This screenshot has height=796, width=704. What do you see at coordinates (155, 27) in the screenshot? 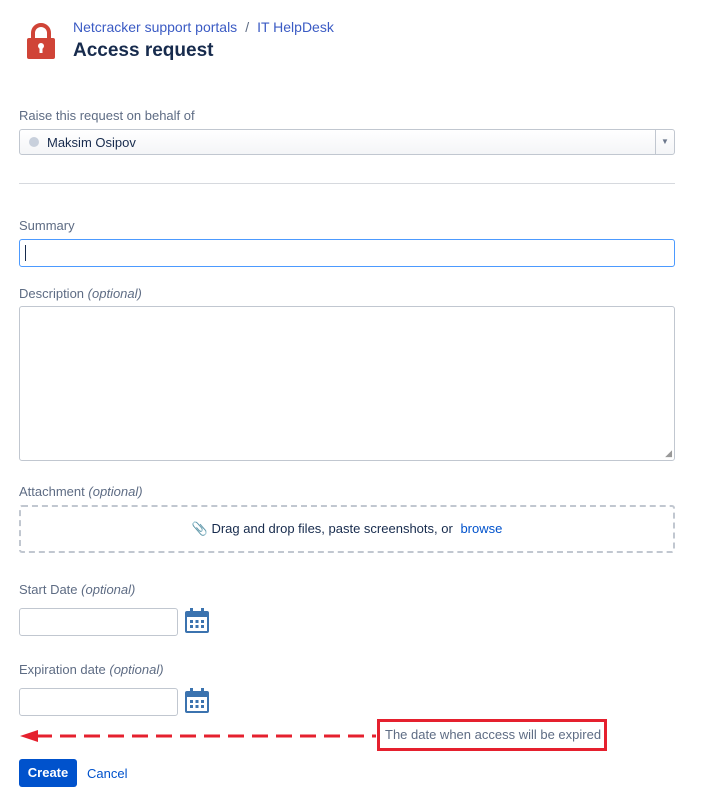
I see `breadcrumb-portals-link: Netcracker support portals` at bounding box center [155, 27].